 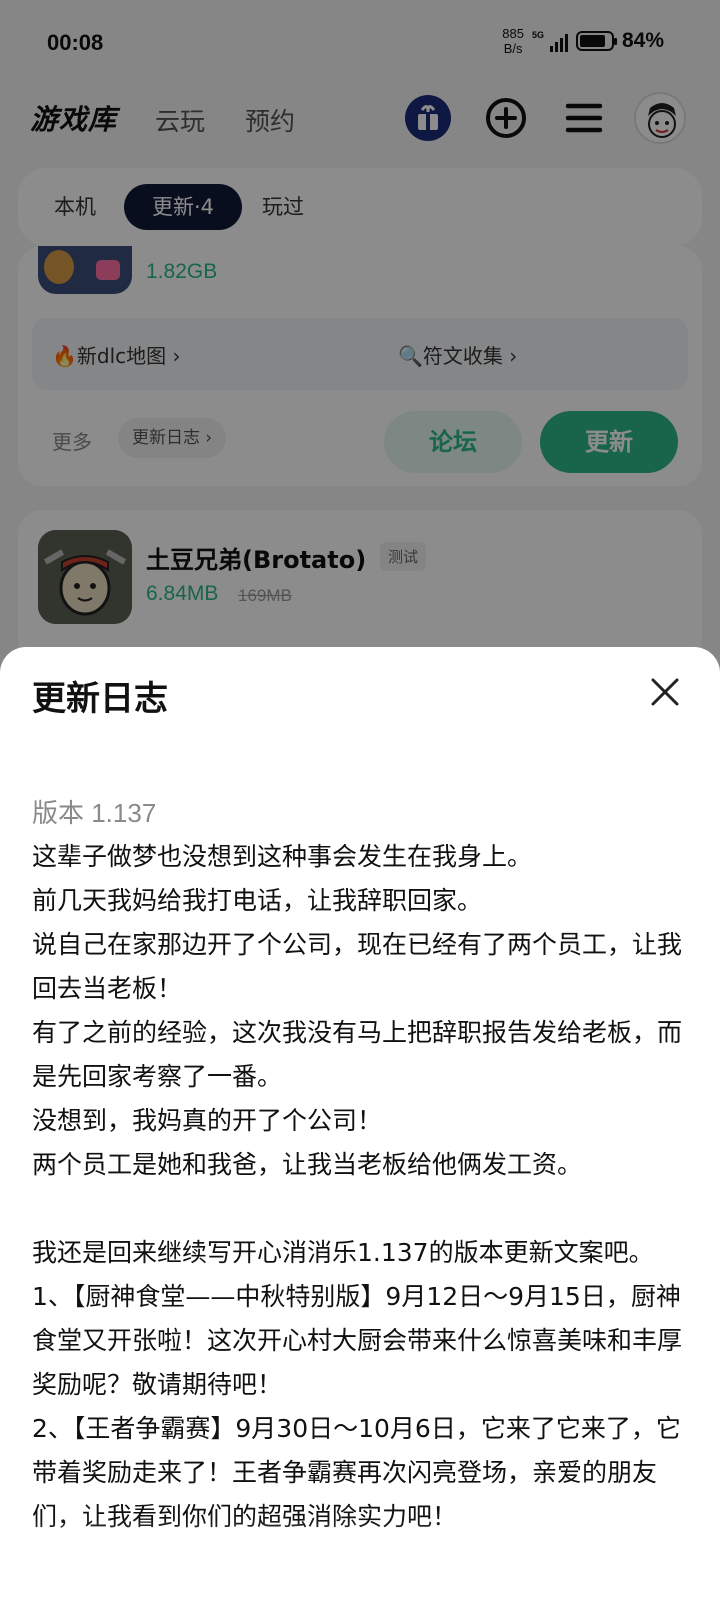 I want to click on changelog-paragraph: 我还是回来继续写开心消消乐1.137的版本更新文案吧。, so click(x=343, y=1252).